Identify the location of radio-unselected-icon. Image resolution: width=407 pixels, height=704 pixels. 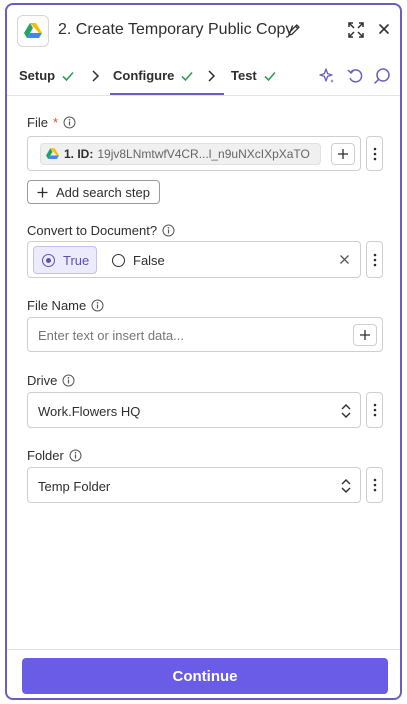
(118, 260).